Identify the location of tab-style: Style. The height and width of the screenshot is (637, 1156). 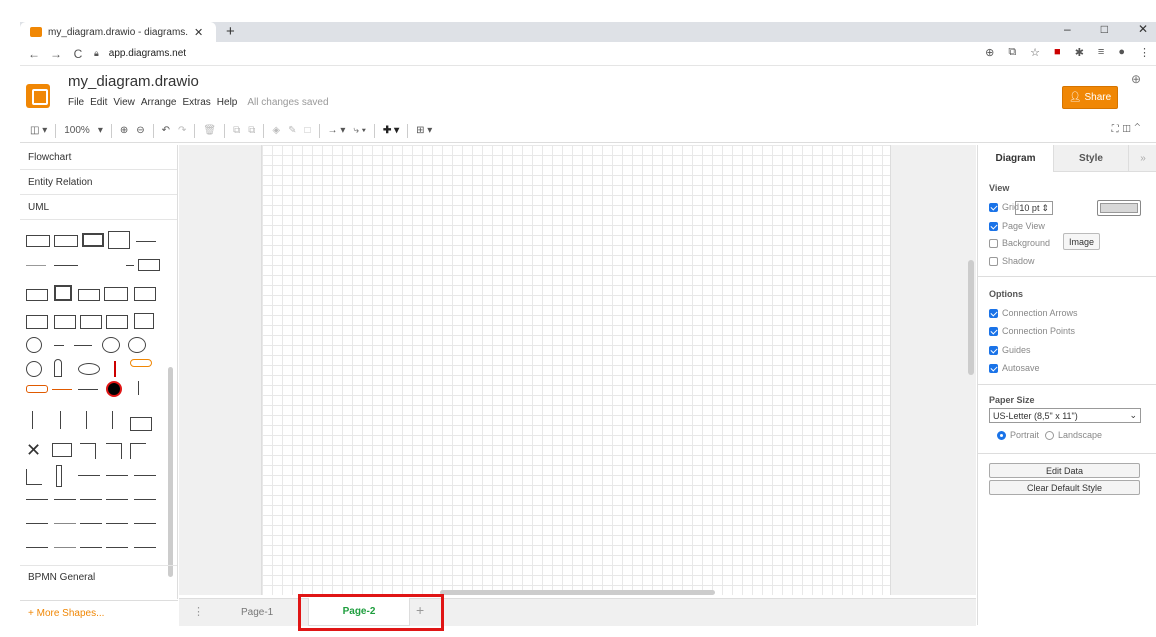
(1090, 158).